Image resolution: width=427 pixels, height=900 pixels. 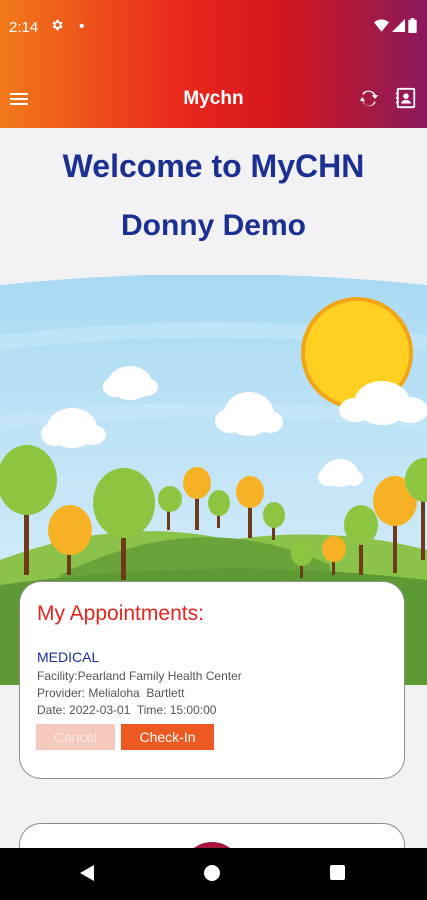 I want to click on gear-icon, so click(x=57, y=27).